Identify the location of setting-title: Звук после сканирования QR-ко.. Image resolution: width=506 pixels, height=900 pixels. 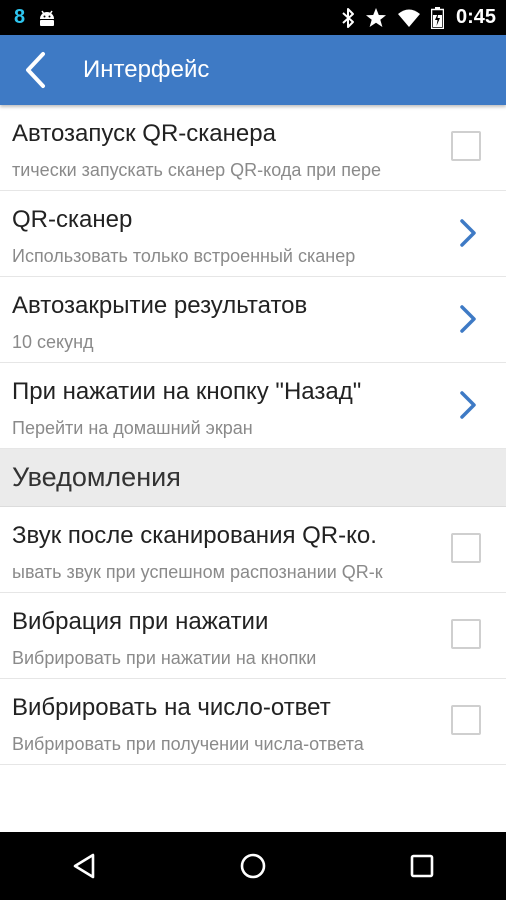
(194, 535).